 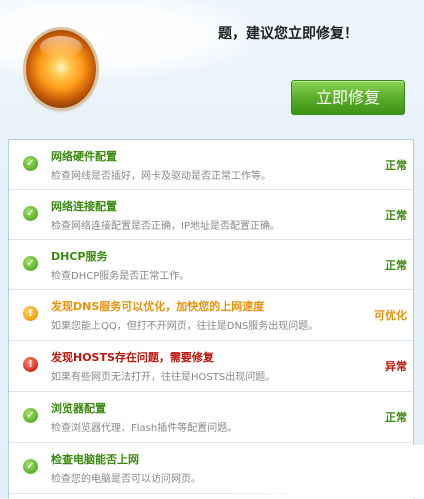 What do you see at coordinates (84, 206) in the screenshot?
I see `check-item-title: 网络连接配置` at bounding box center [84, 206].